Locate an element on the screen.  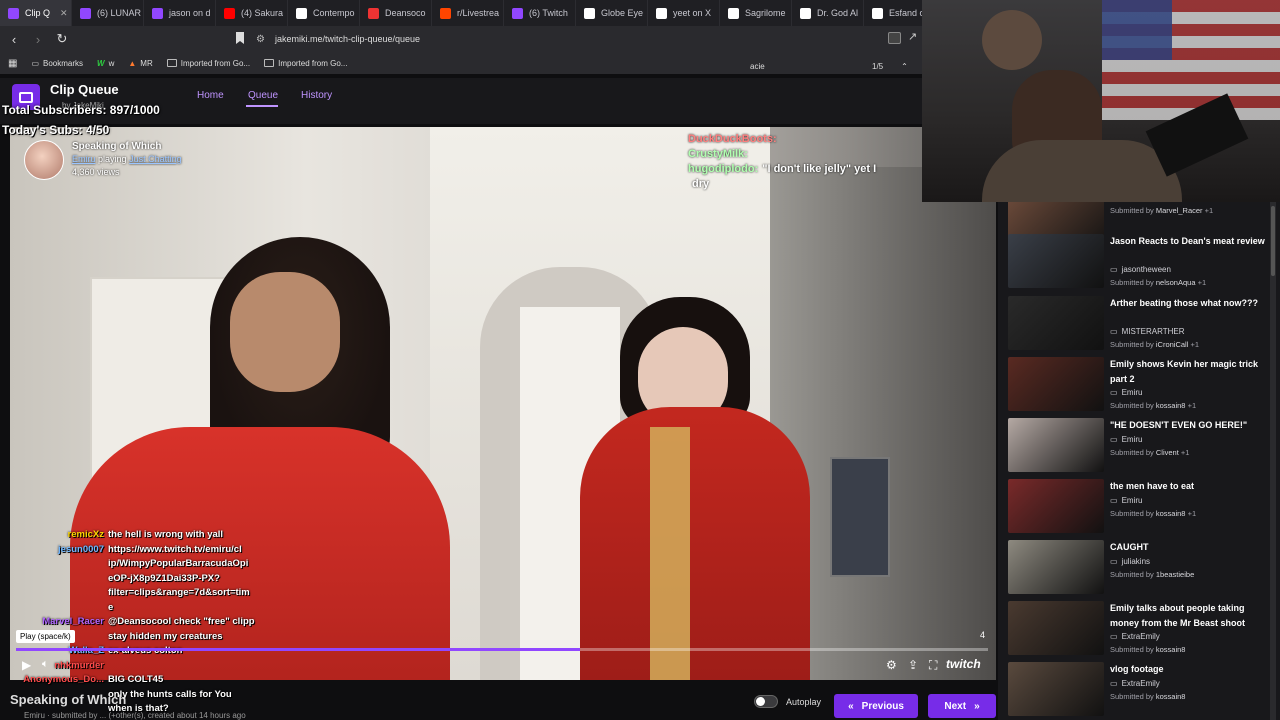
progress-fill is located at coordinates (298, 649).